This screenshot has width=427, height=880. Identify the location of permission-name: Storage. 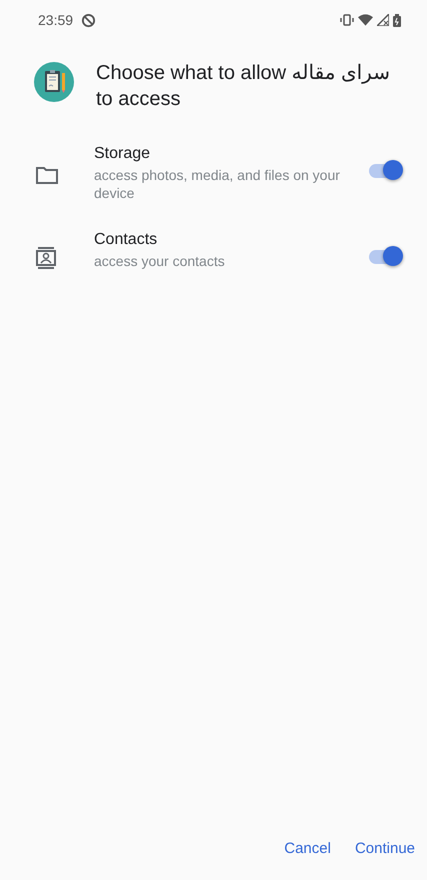
(123, 154).